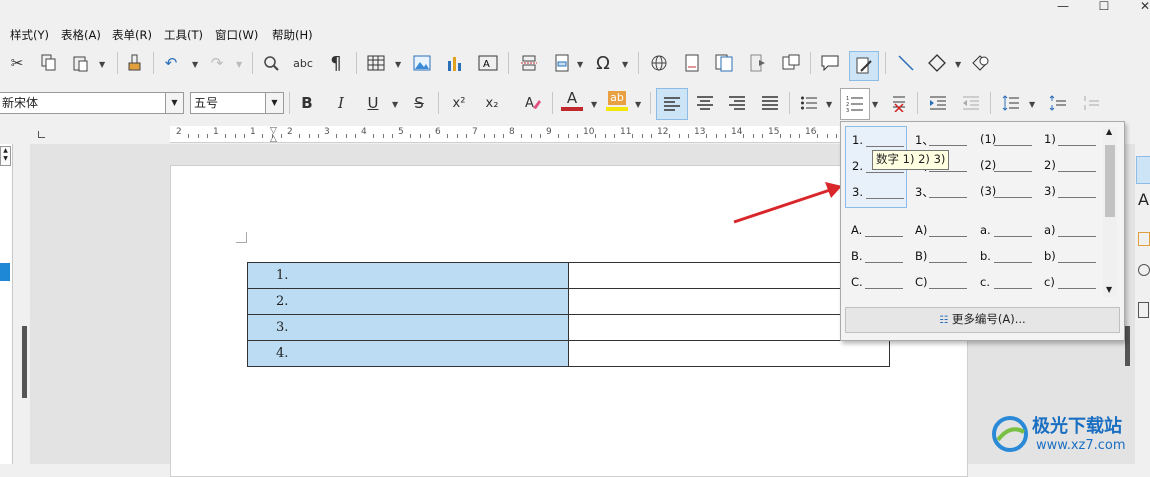 This screenshot has height=477, width=1150. I want to click on cut-icon: ✂, so click(17, 63).